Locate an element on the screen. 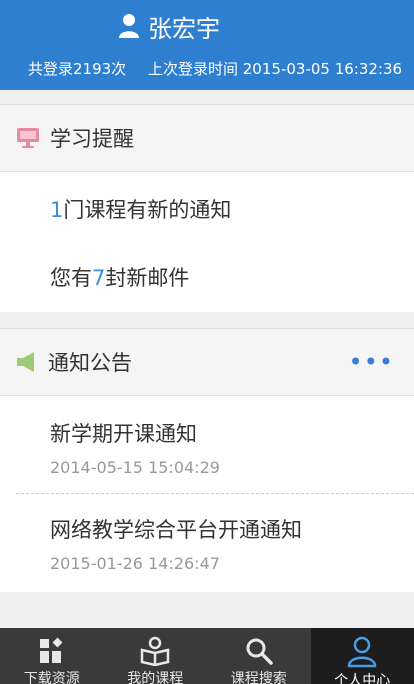 Image resolution: width=414 pixels, height=684 pixels. notice-date: 2014-05-15 15:04:29 is located at coordinates (135, 467).